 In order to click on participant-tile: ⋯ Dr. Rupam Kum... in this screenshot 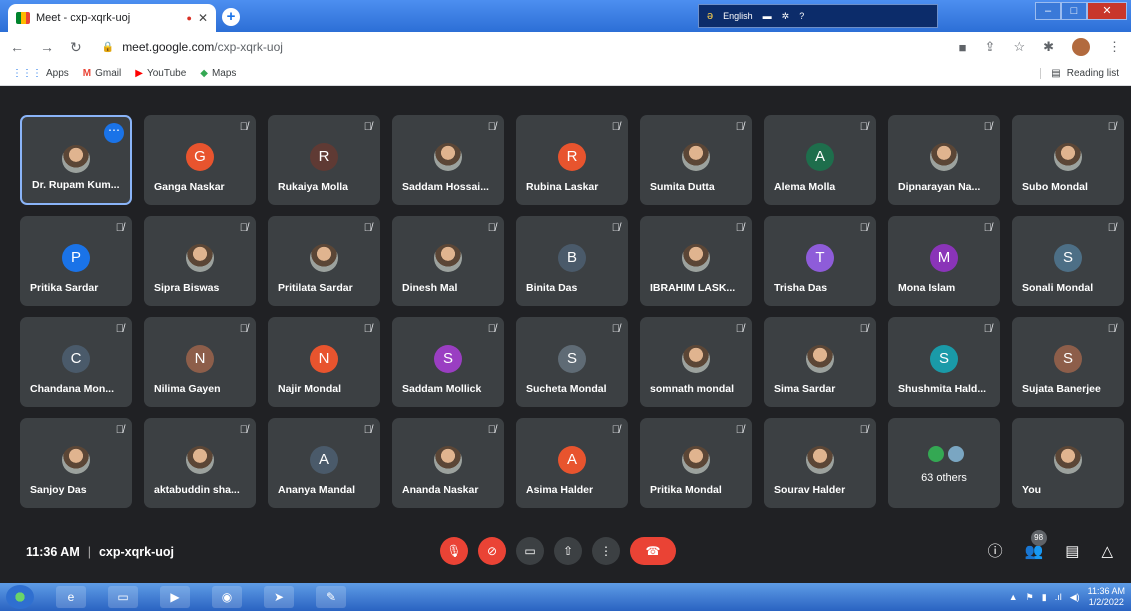, I will do `click(76, 160)`.